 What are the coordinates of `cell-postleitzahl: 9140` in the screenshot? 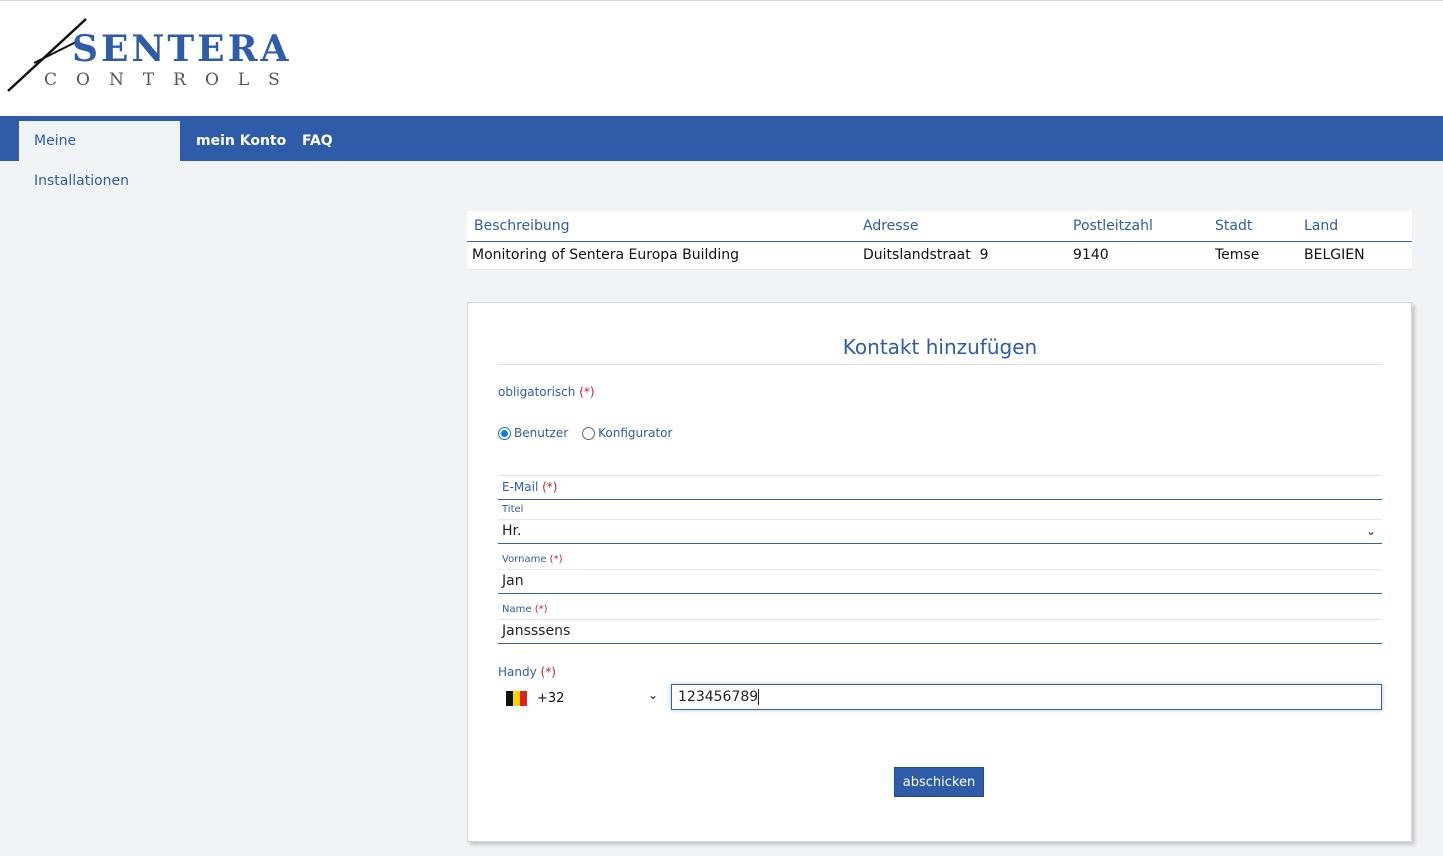 It's located at (1137, 255).